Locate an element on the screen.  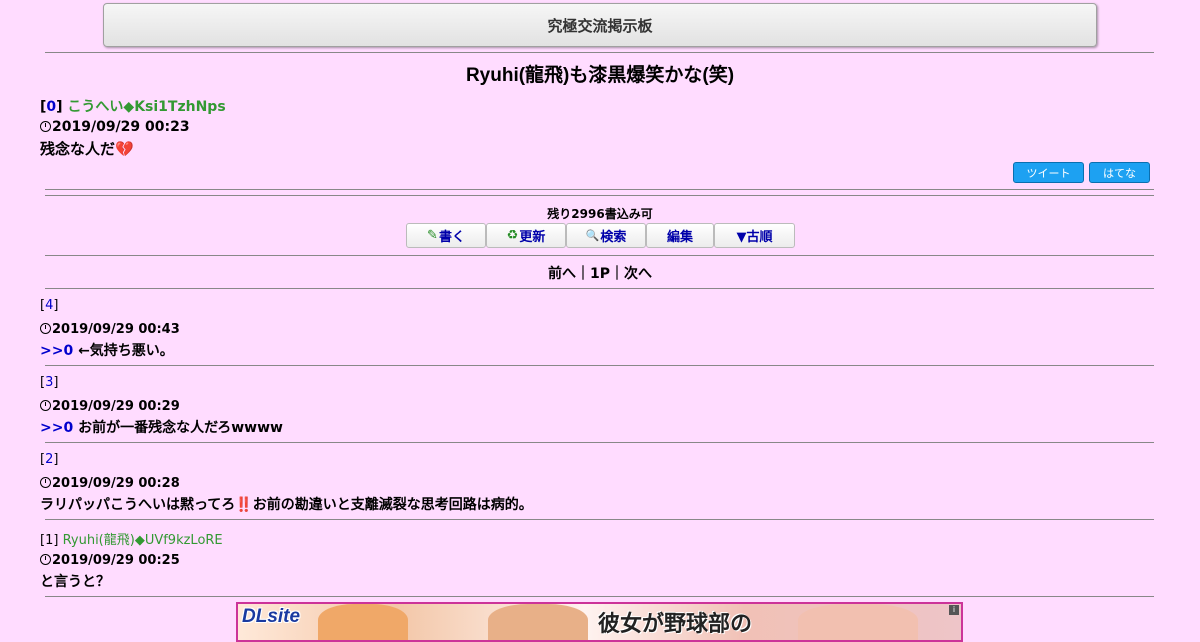
sort-order-label: ▼古順 is located at coordinates (754, 237).